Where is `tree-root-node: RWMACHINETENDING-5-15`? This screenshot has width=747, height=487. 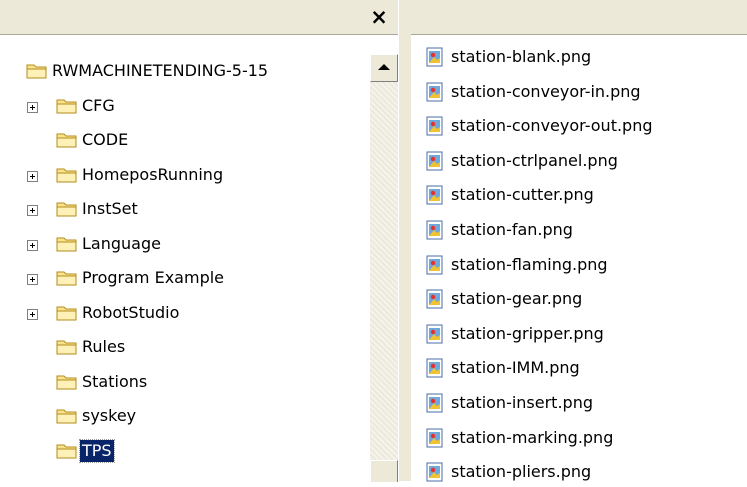 tree-root-node: RWMACHINETENDING-5-15 is located at coordinates (185, 73).